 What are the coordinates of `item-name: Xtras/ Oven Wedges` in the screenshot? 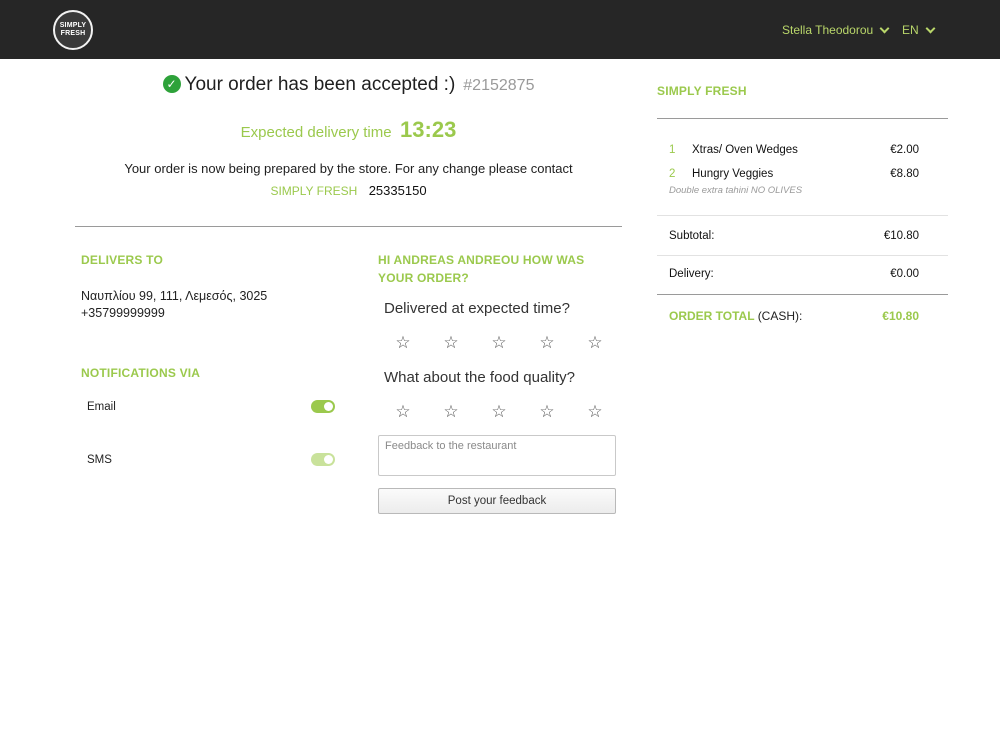 It's located at (745, 150).